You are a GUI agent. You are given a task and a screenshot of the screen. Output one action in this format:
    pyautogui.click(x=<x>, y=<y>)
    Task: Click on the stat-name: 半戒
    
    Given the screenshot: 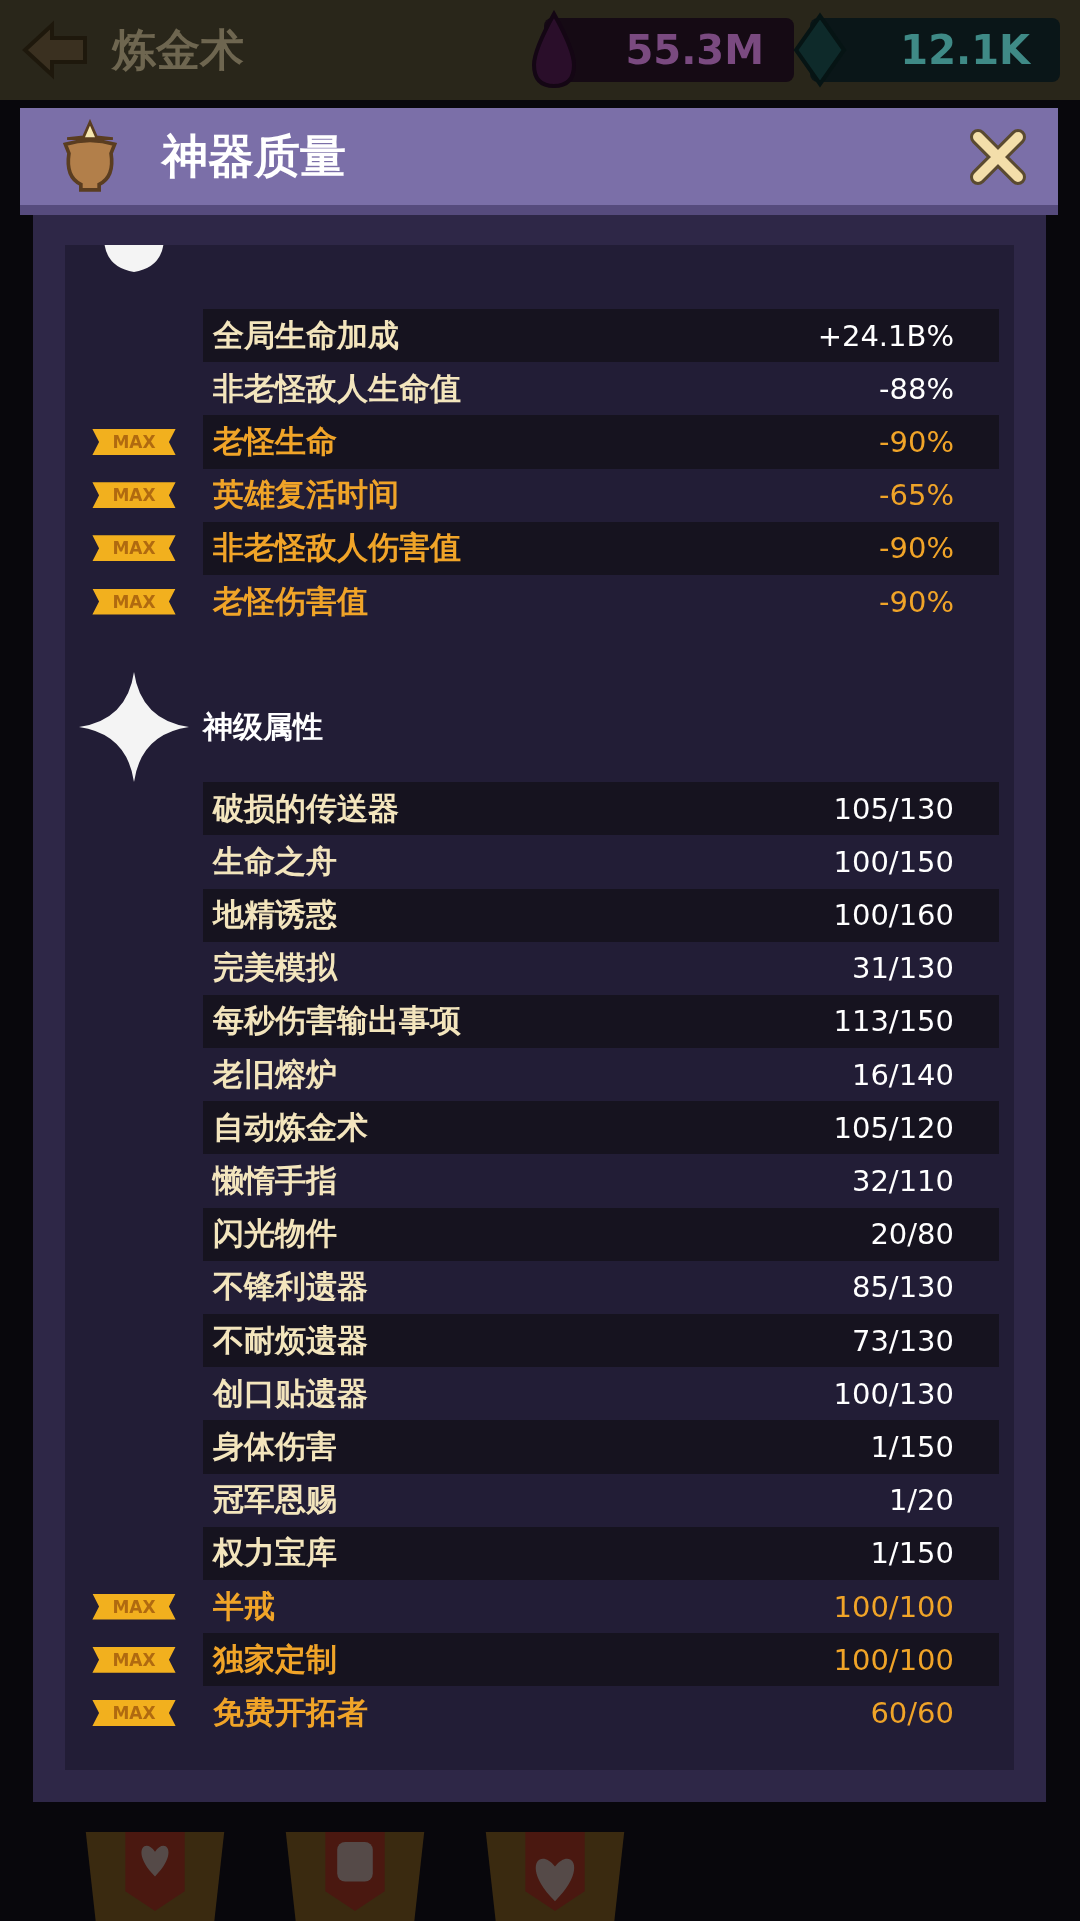 What is the action you would take?
    pyautogui.click(x=244, y=1606)
    